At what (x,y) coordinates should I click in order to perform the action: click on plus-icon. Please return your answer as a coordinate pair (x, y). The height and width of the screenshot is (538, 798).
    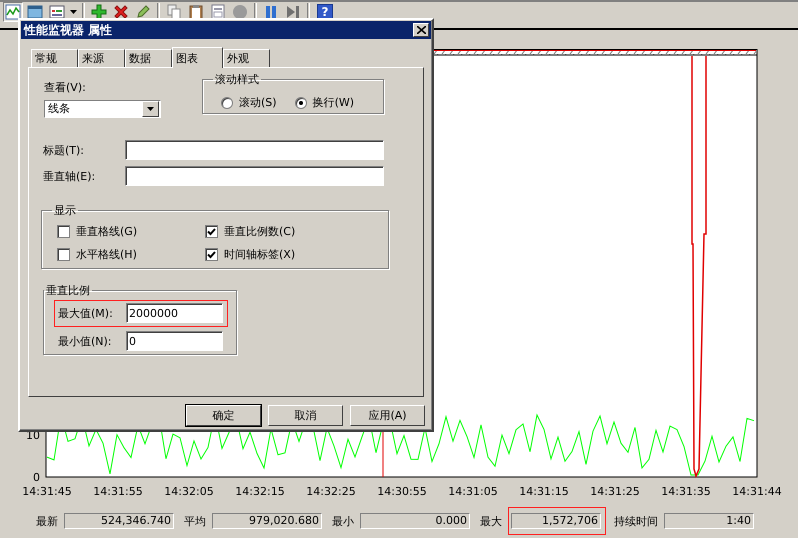
    Looking at the image, I should click on (99, 12).